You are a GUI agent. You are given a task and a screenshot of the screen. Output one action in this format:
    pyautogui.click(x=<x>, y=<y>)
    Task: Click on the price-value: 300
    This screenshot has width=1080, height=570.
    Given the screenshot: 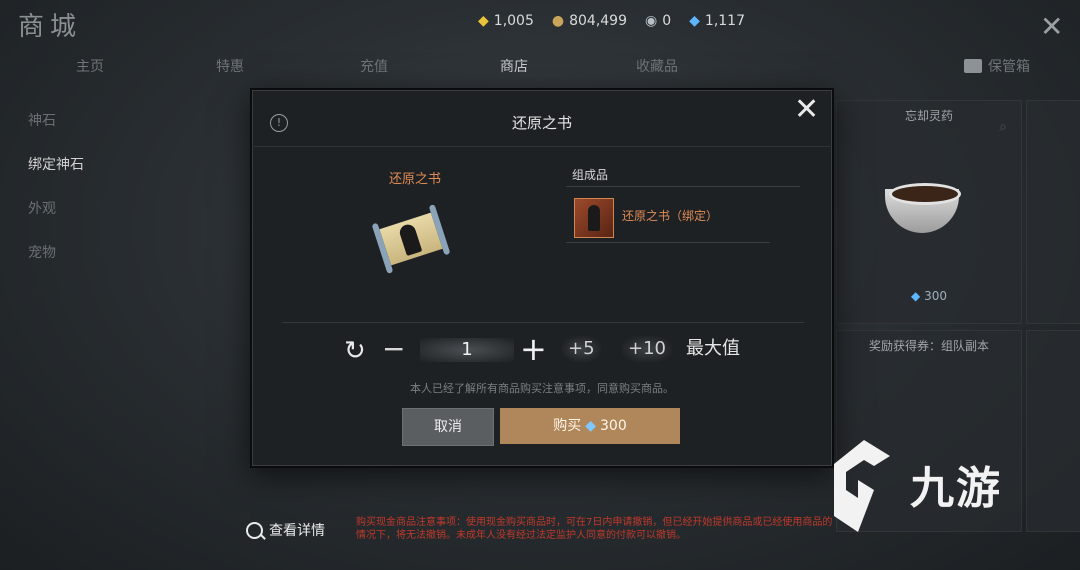 What is the action you would take?
    pyautogui.click(x=935, y=296)
    